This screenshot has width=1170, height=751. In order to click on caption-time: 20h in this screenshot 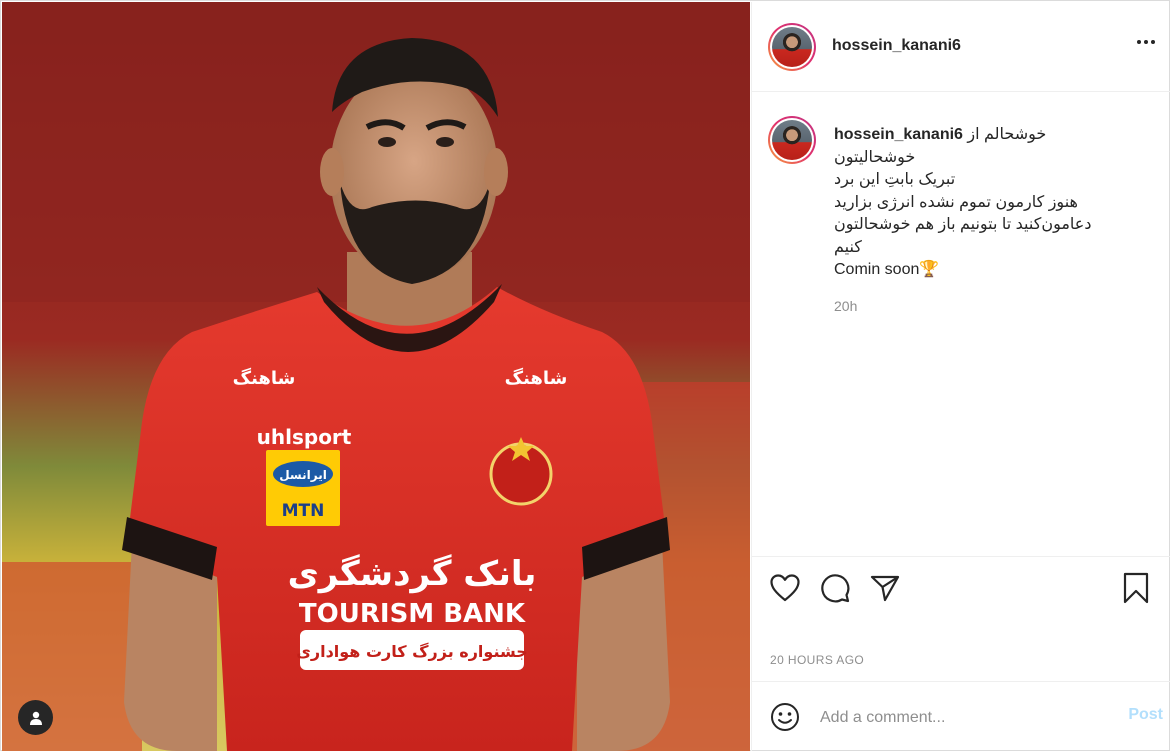, I will do `click(845, 306)`.